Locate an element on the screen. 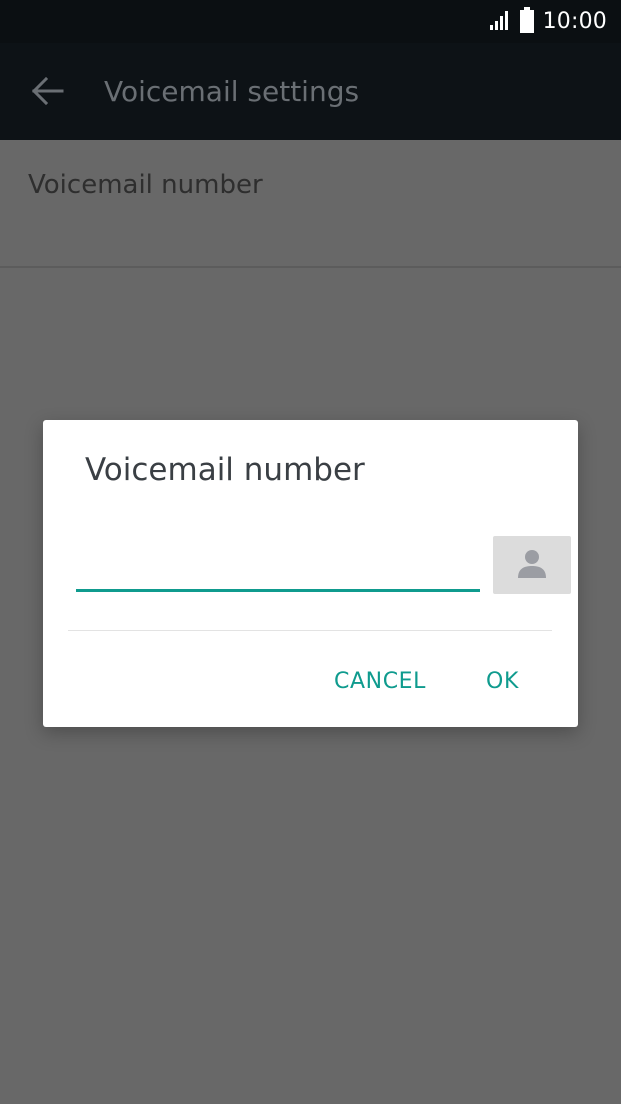 Image resolution: width=621 pixels, height=1104 pixels. status-time: 10:00 is located at coordinates (574, 21).